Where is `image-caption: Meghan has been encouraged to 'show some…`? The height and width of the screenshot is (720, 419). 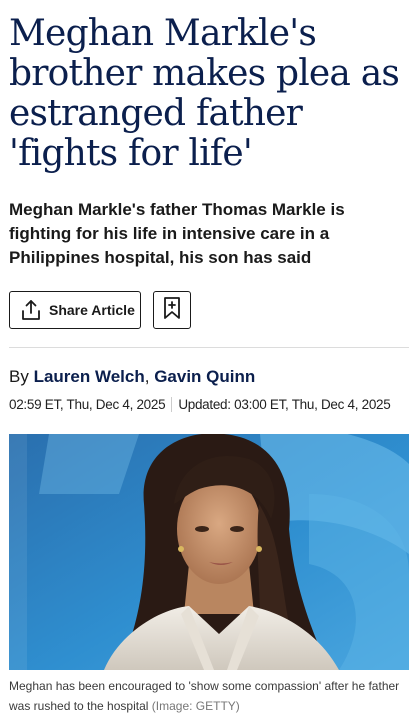
image-caption: Meghan has been encouraged to 'show some… is located at coordinates (209, 696).